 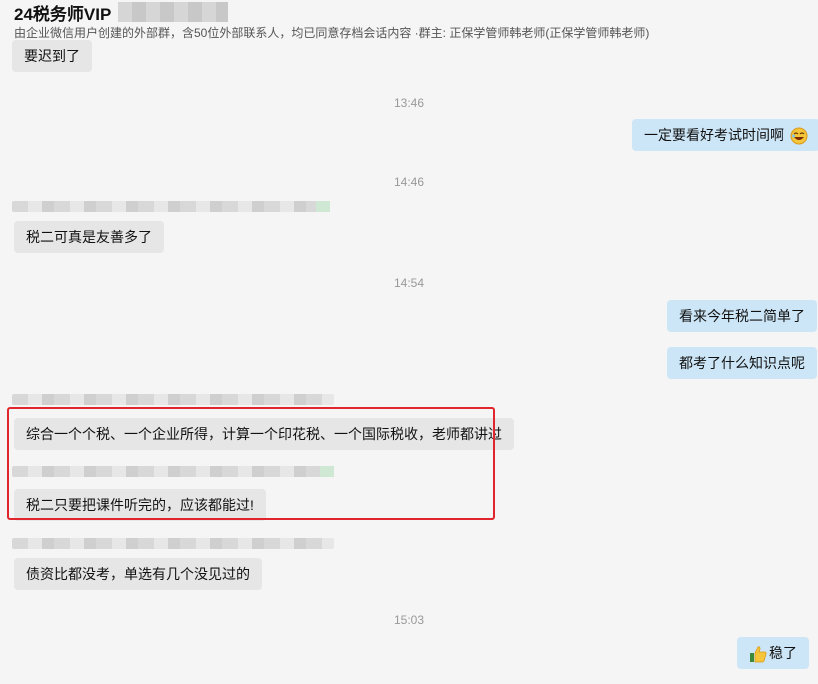 What do you see at coordinates (783, 653) in the screenshot?
I see `message-text: 稳了` at bounding box center [783, 653].